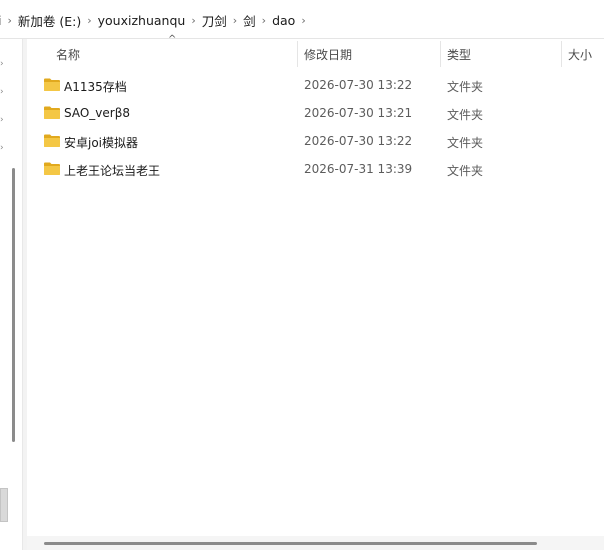 Image resolution: width=604 pixels, height=550 pixels. What do you see at coordinates (13, 305) in the screenshot?
I see `nav-scrollbar-thumb` at bounding box center [13, 305].